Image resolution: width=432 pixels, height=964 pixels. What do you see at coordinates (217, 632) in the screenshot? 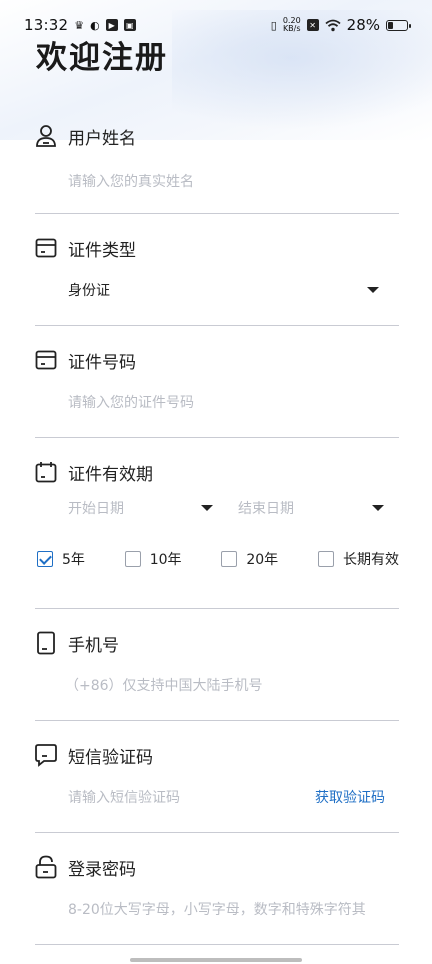
I see `phone-header: 手机号` at bounding box center [217, 632].